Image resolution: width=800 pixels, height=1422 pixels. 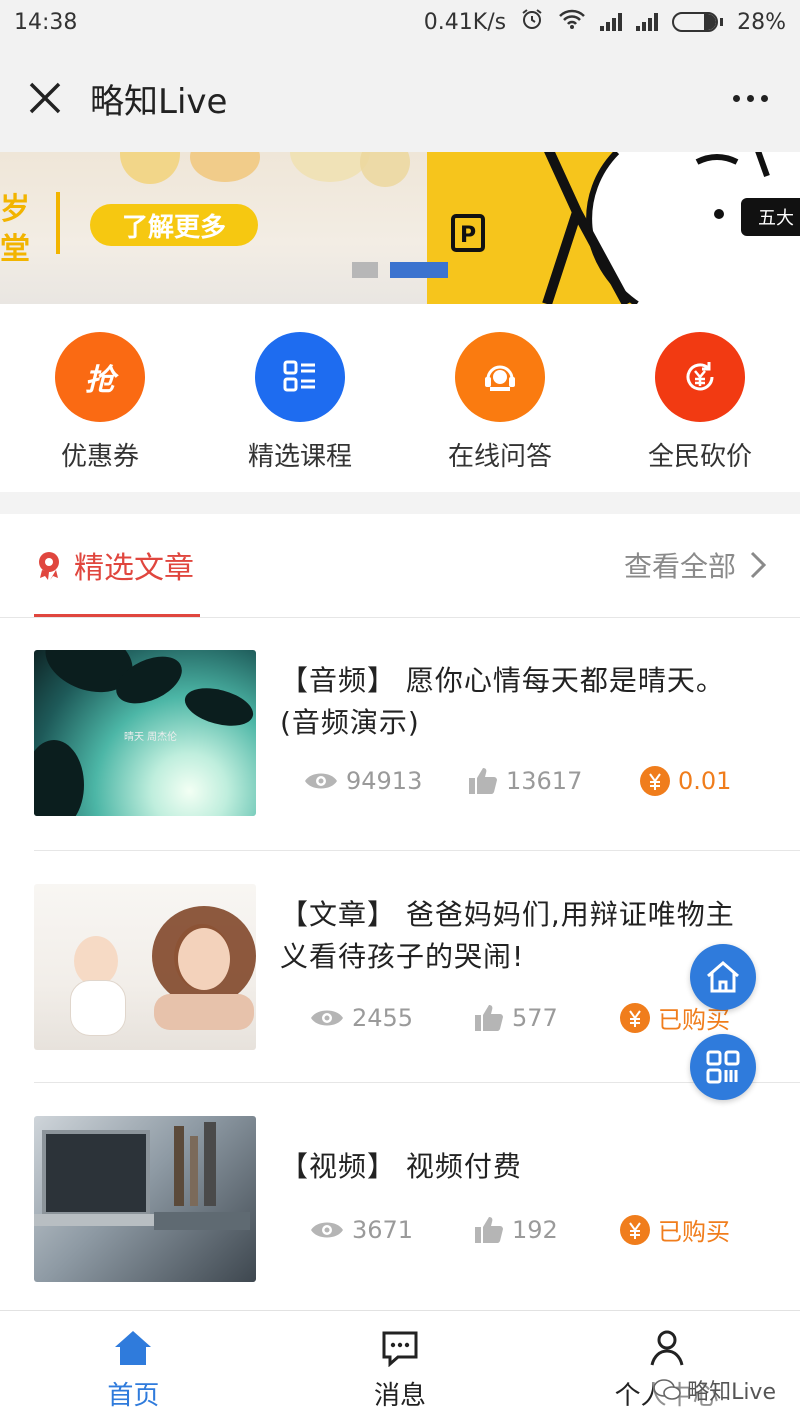 What do you see at coordinates (300, 377) in the screenshot?
I see `list-icon` at bounding box center [300, 377].